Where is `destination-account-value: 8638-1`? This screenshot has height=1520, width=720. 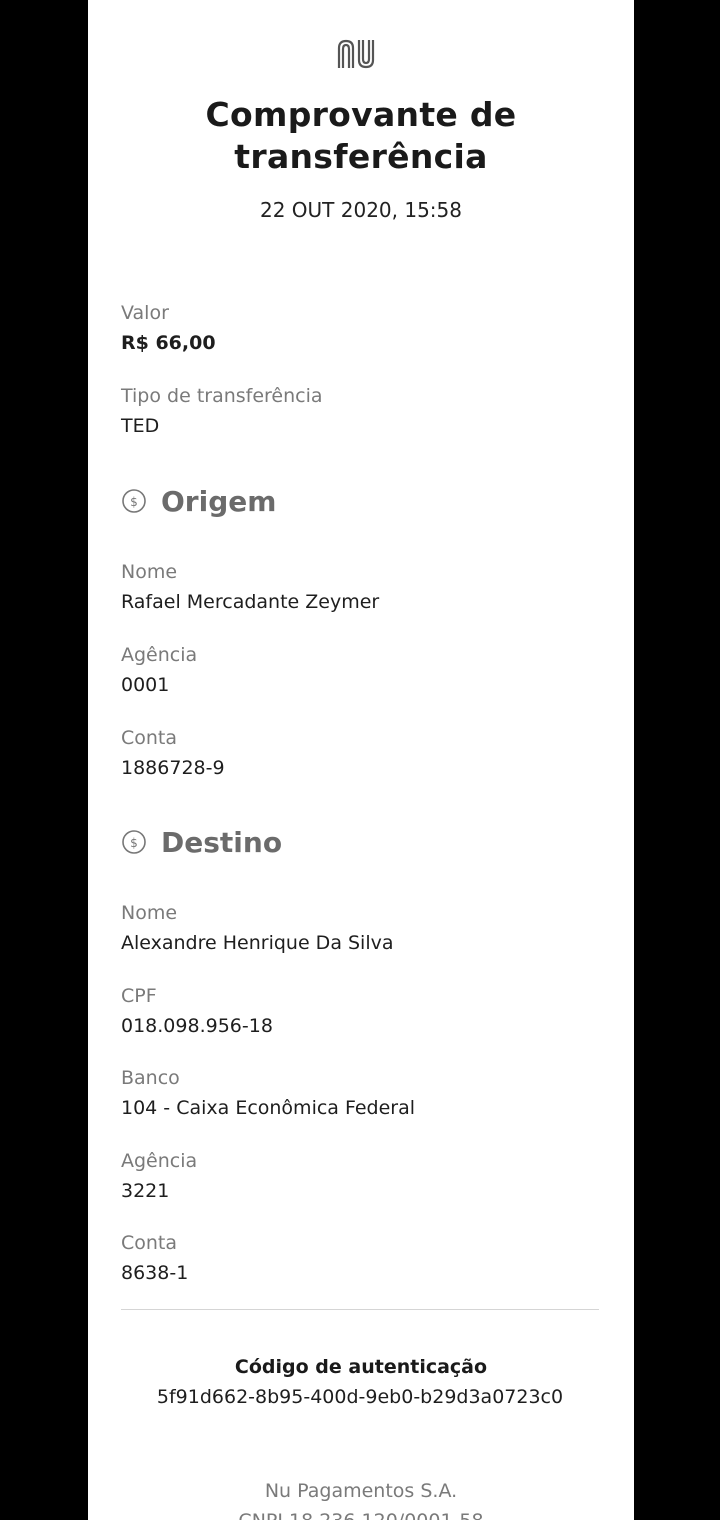
destination-account-value: 8638-1 is located at coordinates (155, 1273).